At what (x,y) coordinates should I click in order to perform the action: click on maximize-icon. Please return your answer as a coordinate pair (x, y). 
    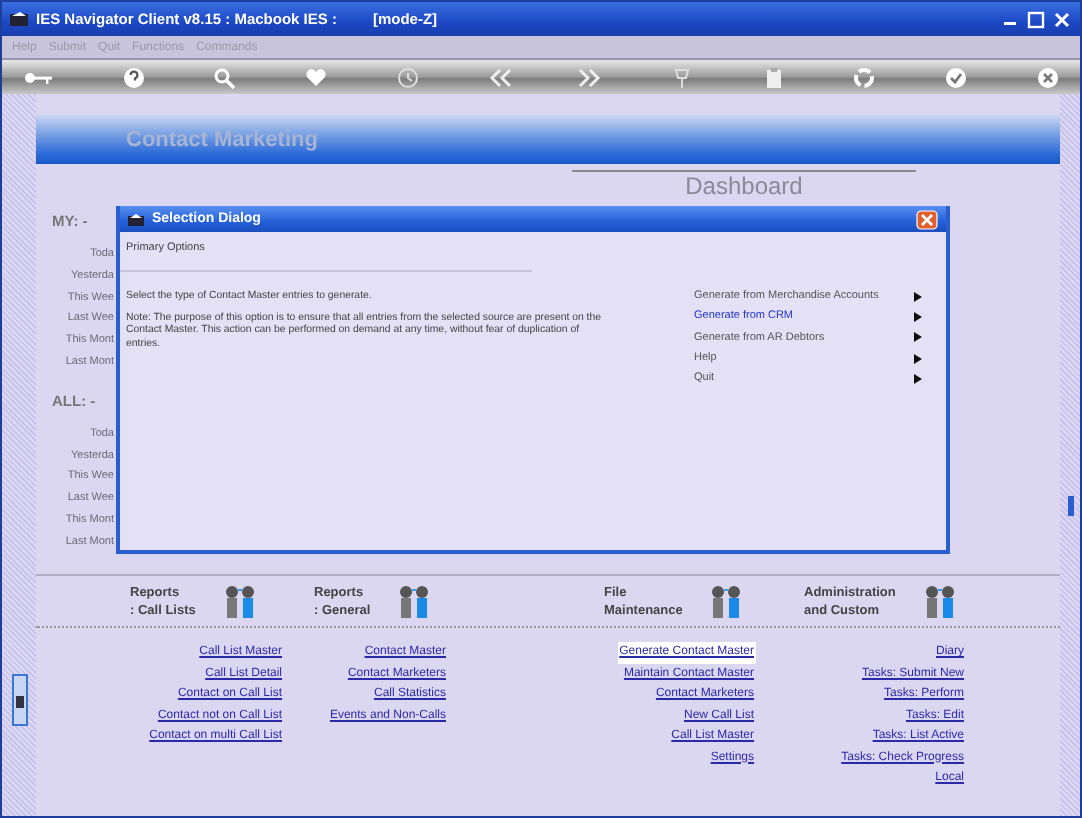
    Looking at the image, I should click on (1036, 19).